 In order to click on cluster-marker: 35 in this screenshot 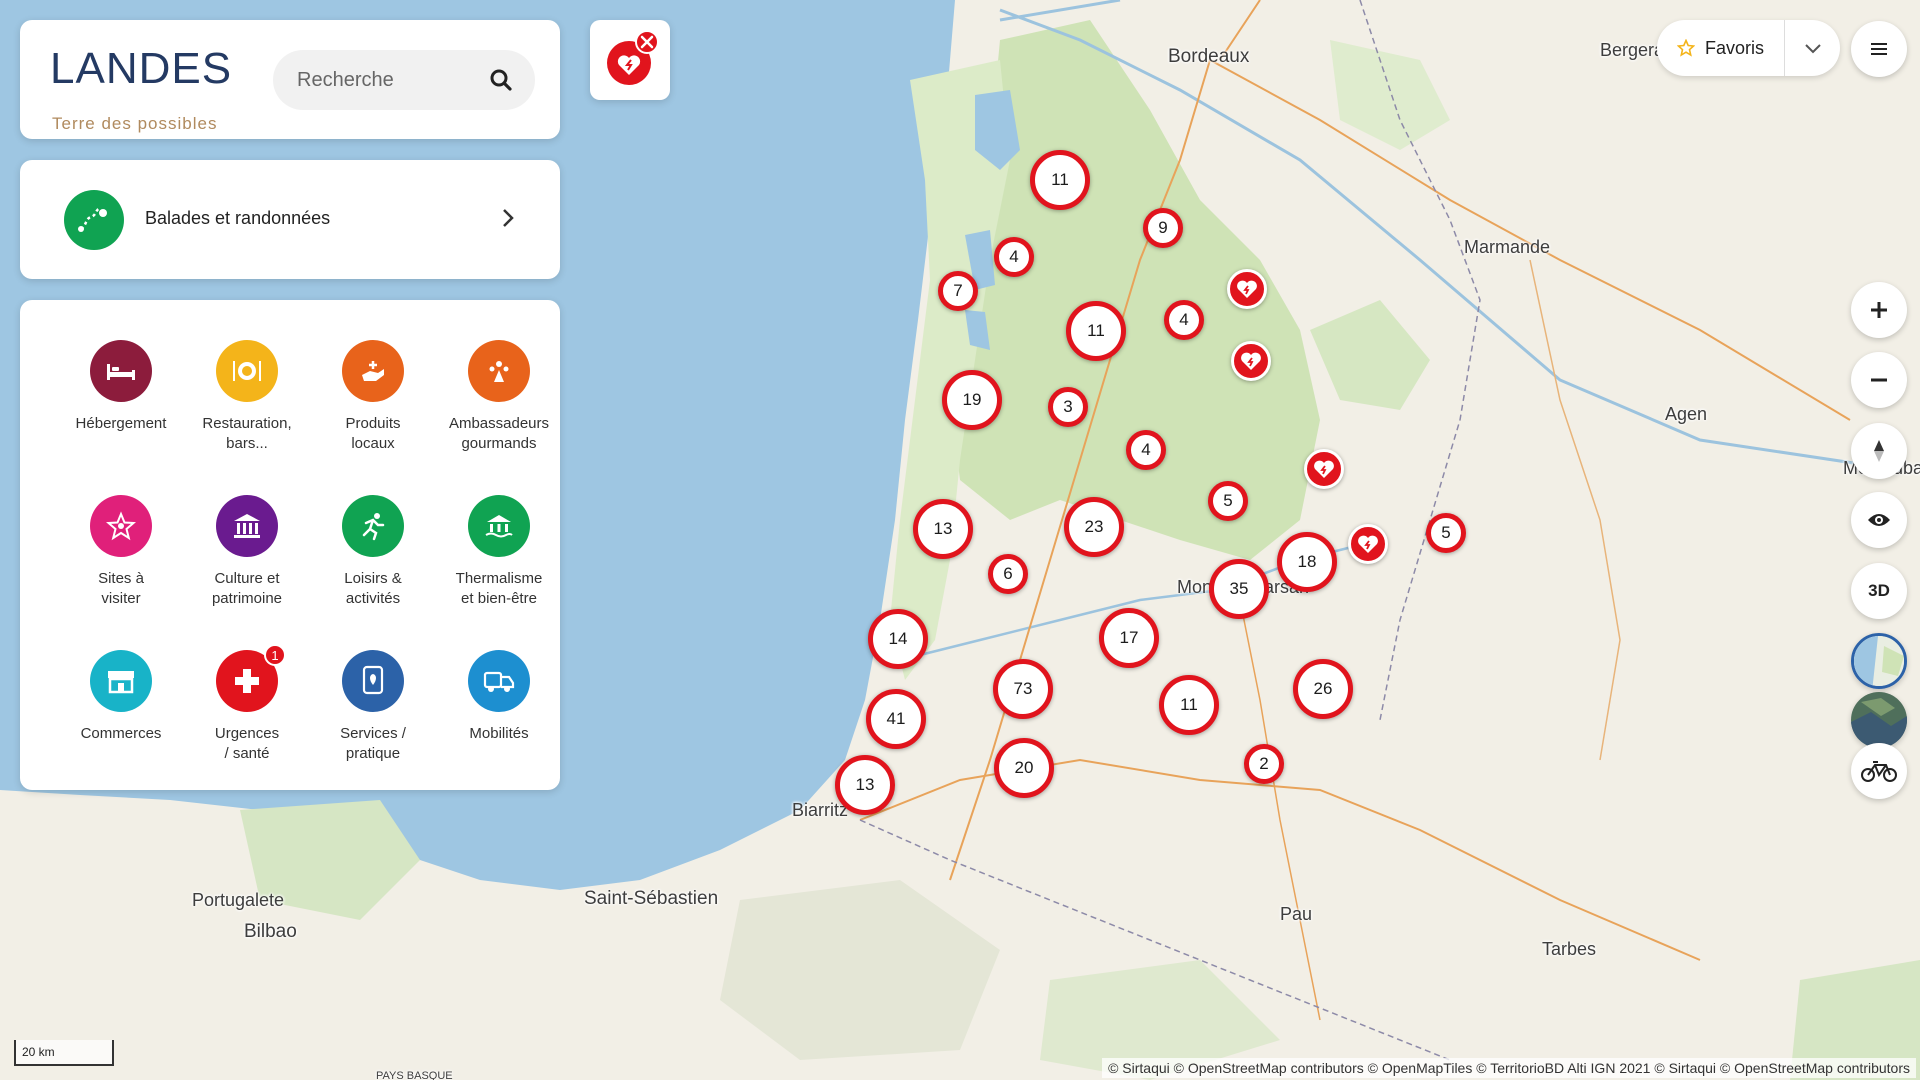, I will do `click(1239, 589)`.